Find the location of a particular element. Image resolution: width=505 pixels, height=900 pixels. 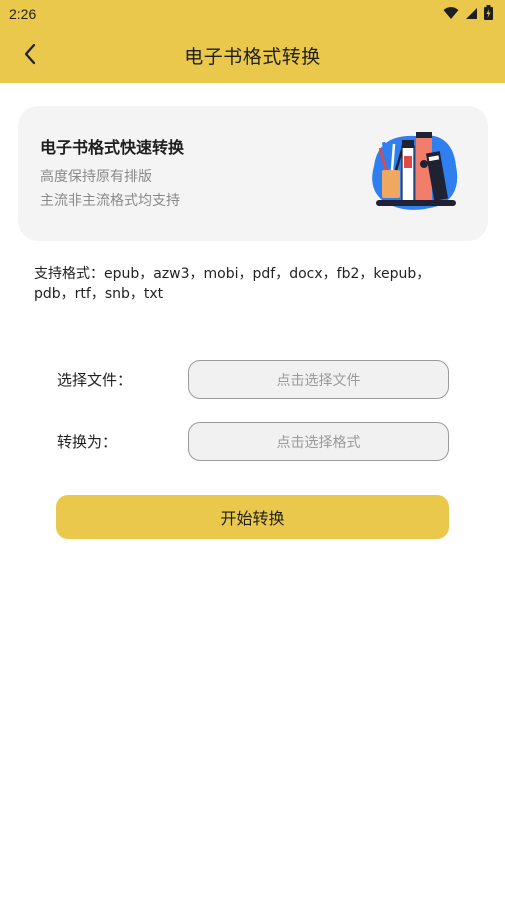

status-bar: 2:26 is located at coordinates (252, 14).